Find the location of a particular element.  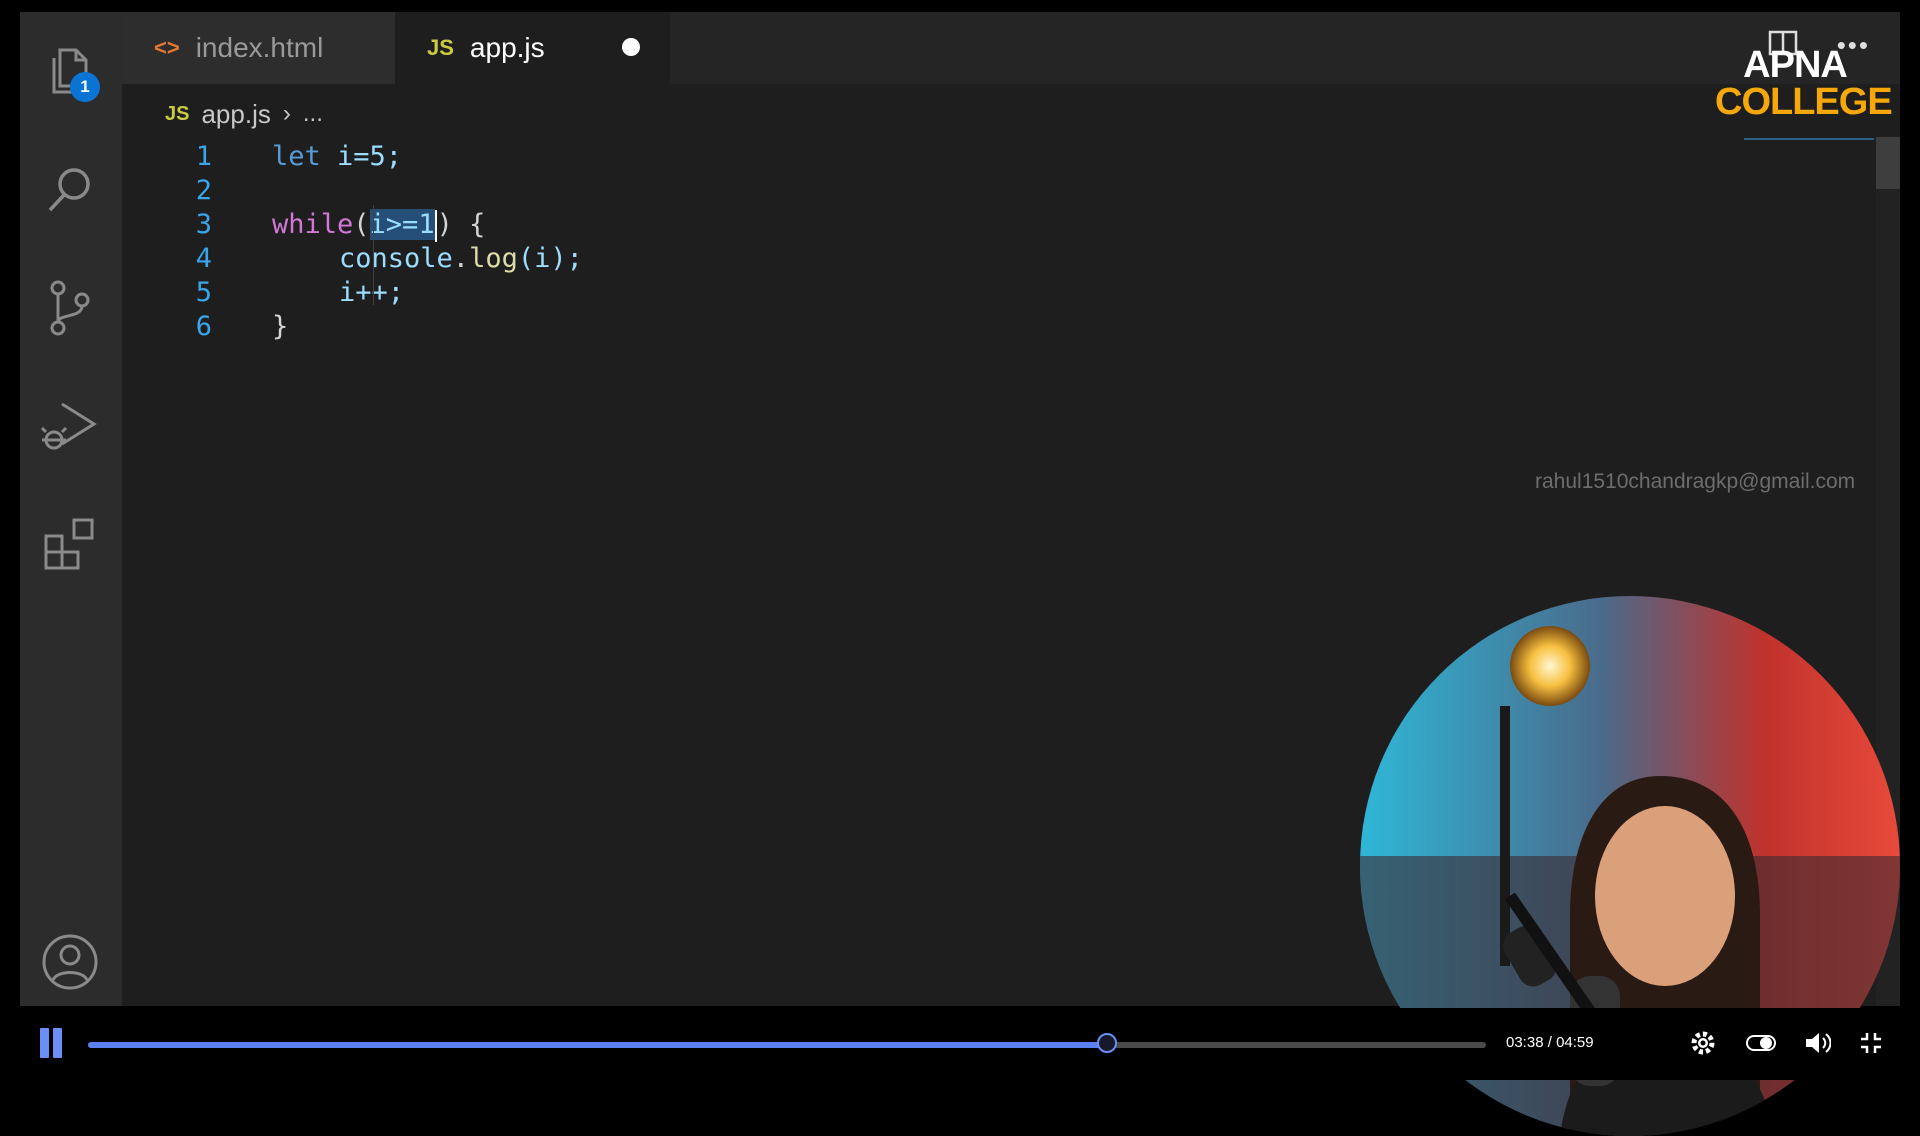

indent-guide is located at coordinates (373, 255).